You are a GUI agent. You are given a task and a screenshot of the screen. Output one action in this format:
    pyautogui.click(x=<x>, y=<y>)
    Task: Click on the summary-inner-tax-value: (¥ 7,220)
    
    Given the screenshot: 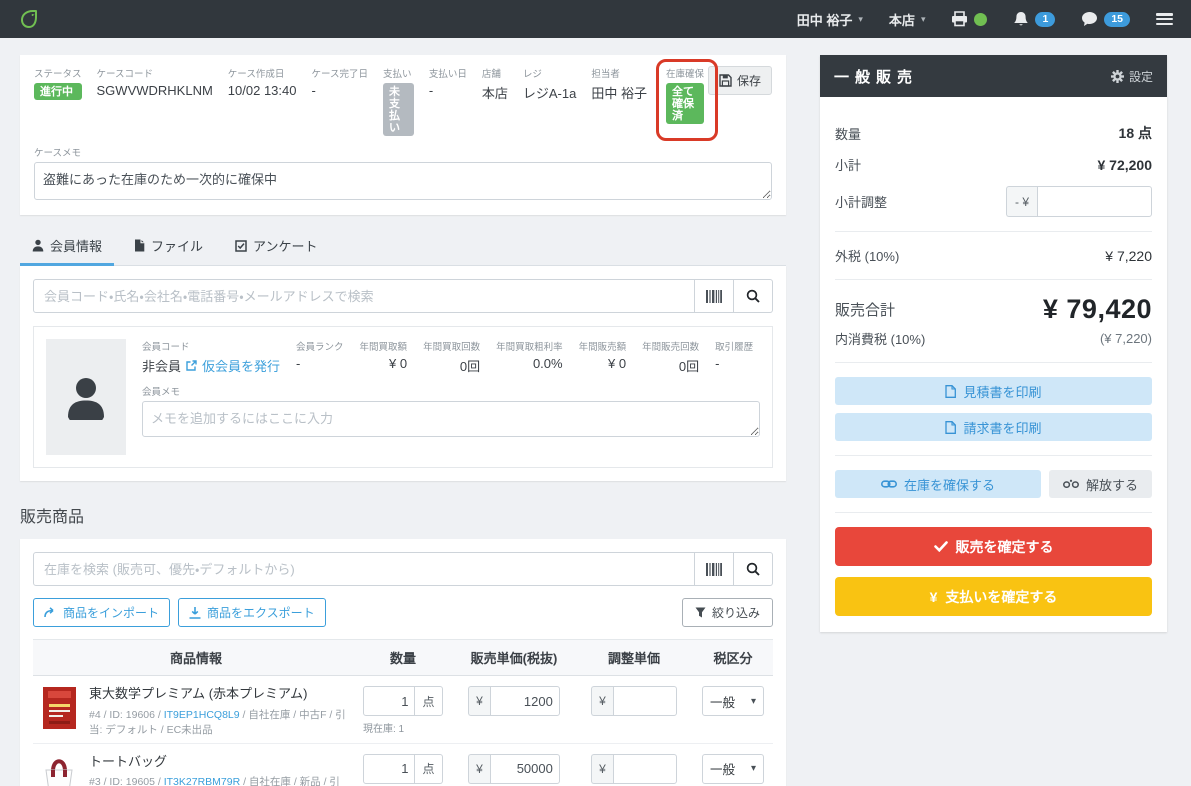 What is the action you would take?
    pyautogui.click(x=1125, y=338)
    